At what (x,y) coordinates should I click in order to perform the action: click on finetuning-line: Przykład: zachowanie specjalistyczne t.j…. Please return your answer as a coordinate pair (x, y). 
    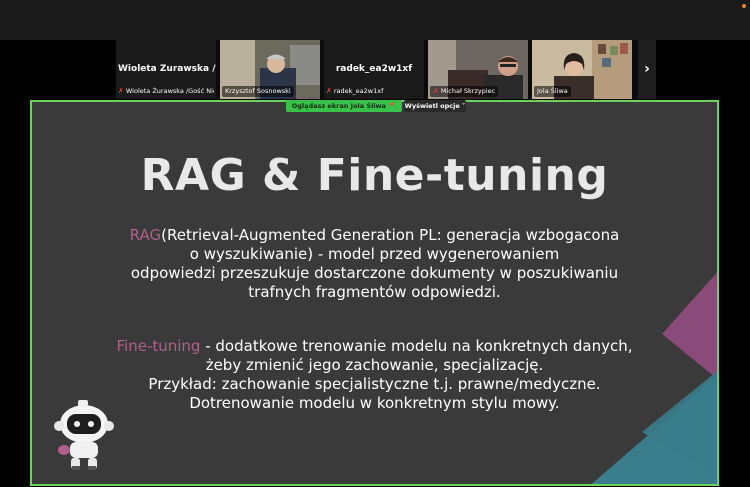
    Looking at the image, I should click on (374, 384).